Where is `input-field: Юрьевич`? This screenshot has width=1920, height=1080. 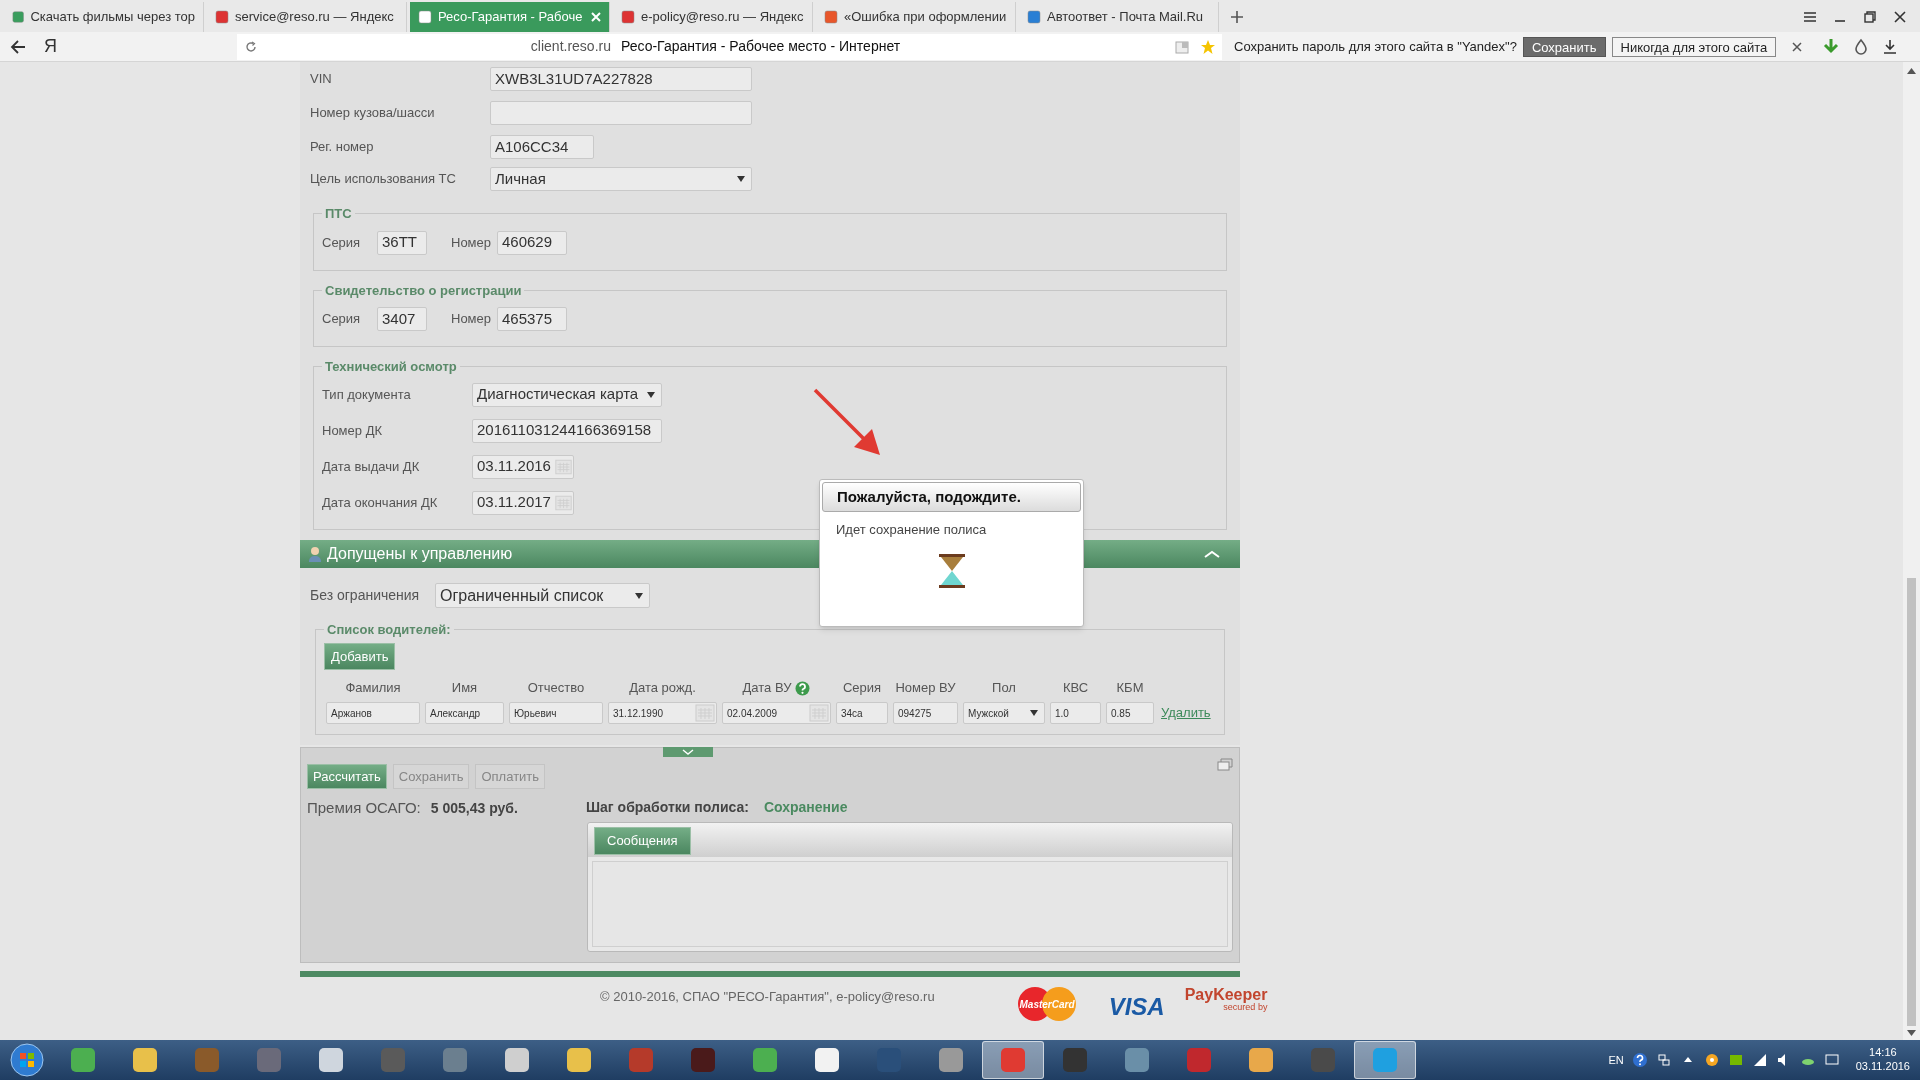 input-field: Юрьевич is located at coordinates (556, 713).